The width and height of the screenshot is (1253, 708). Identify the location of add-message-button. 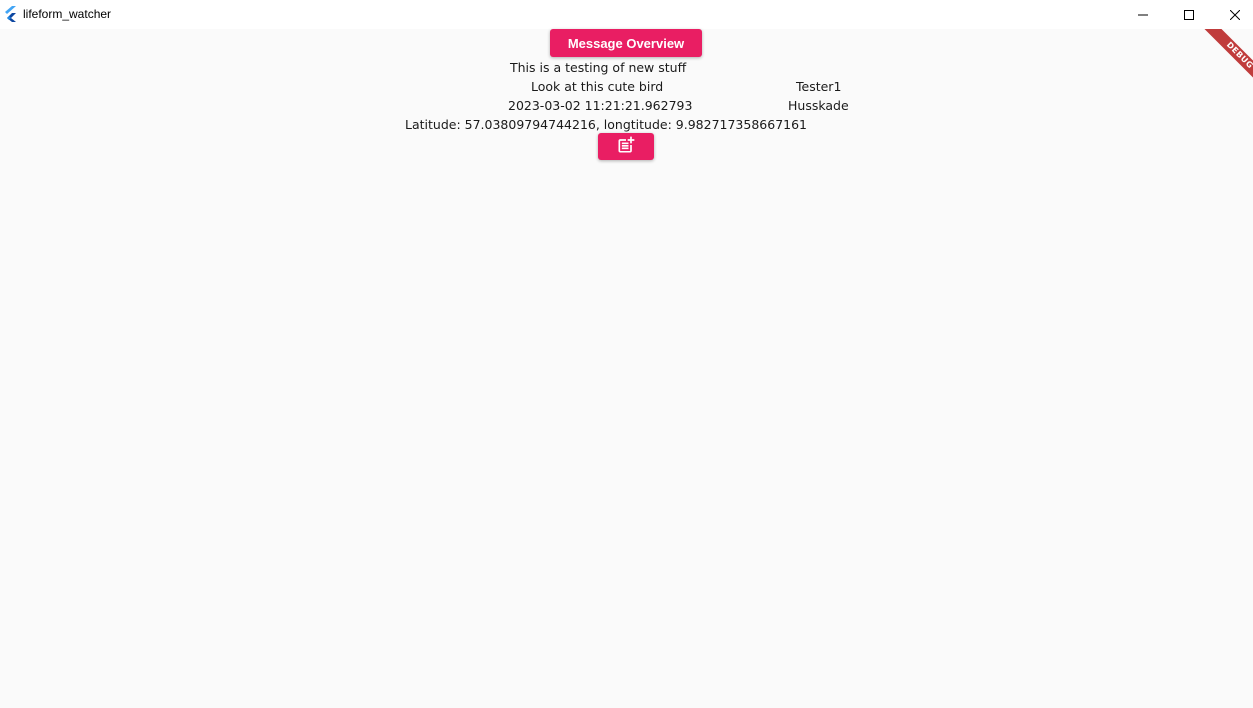
(626, 146).